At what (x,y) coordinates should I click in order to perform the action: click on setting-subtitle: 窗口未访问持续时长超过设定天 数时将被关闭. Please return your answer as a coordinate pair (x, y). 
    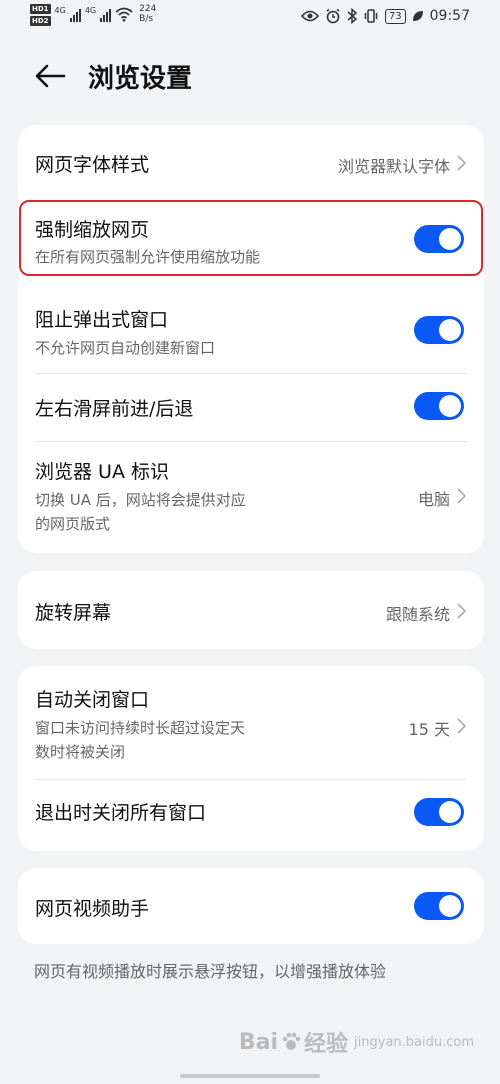
    Looking at the image, I should click on (140, 740).